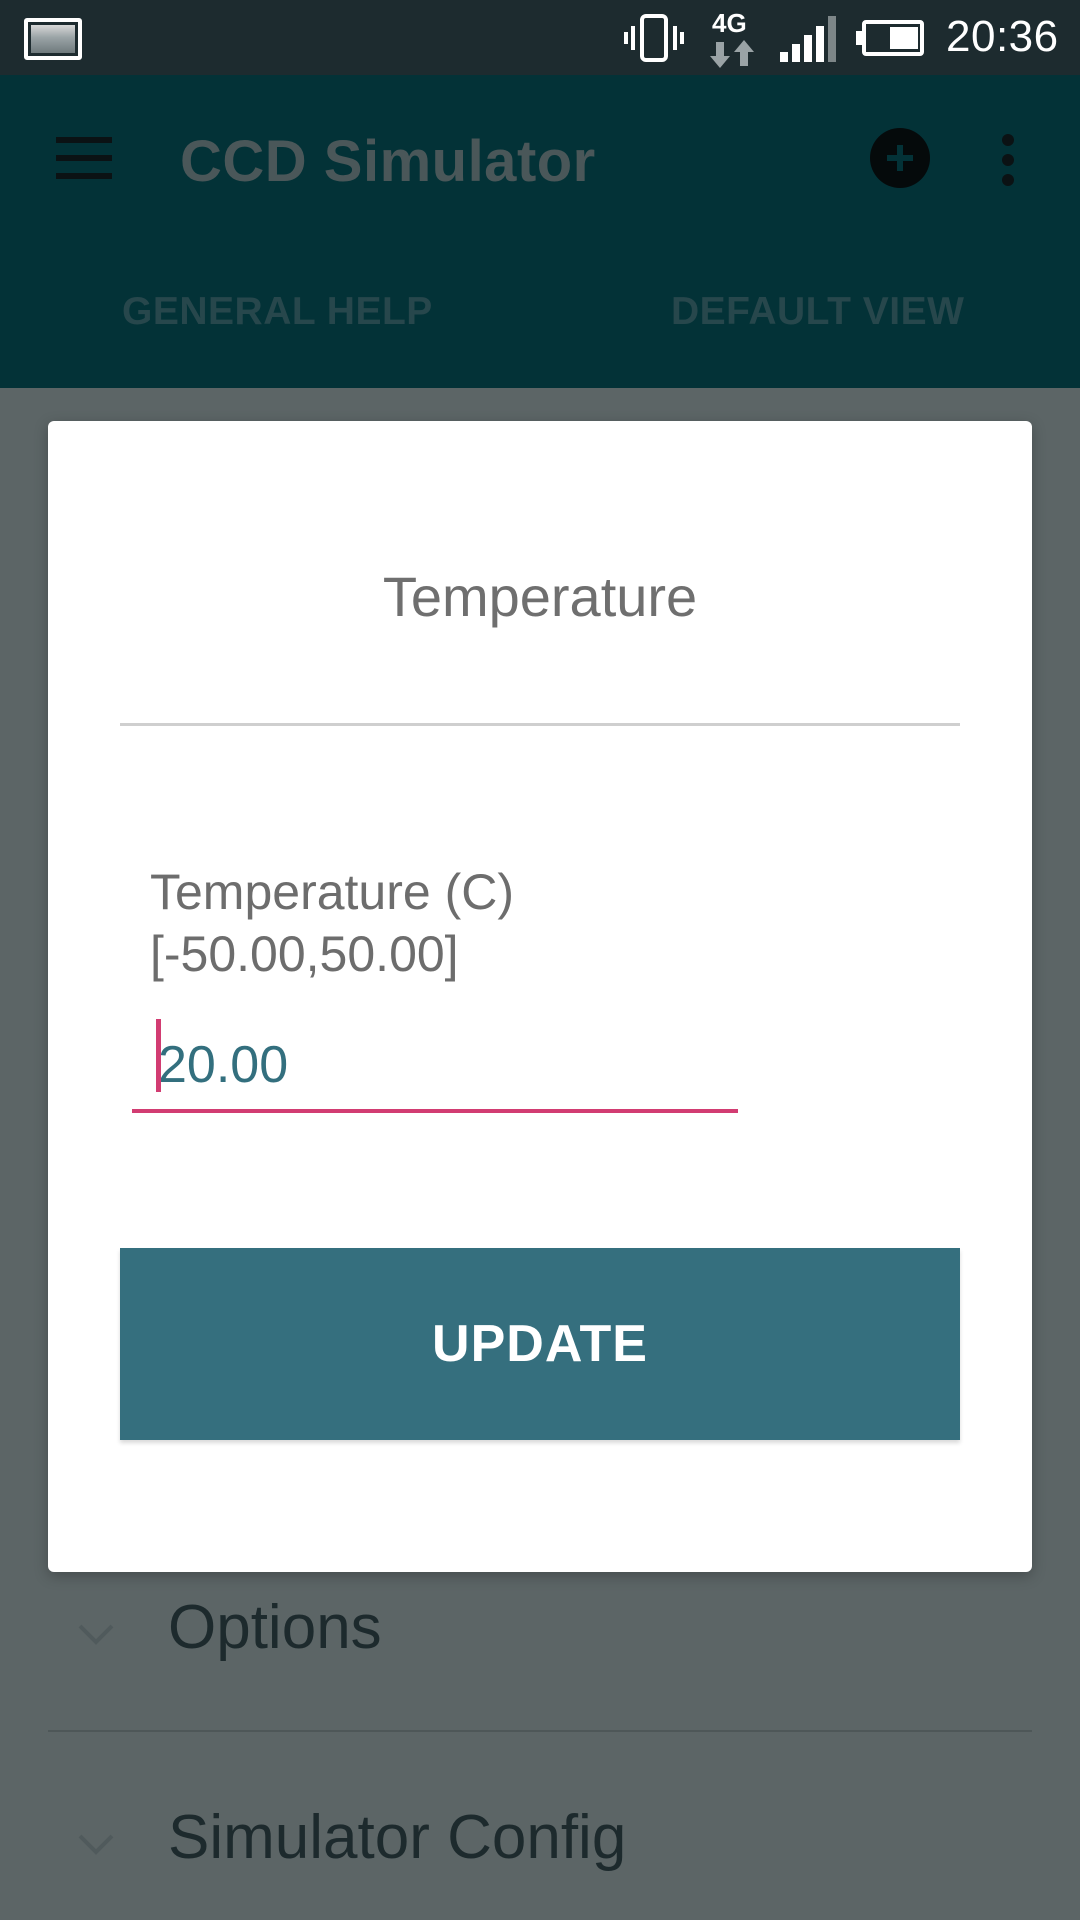 The width and height of the screenshot is (1080, 1920). Describe the element at coordinates (1008, 161) in the screenshot. I see `overflow-menu-icon` at that location.